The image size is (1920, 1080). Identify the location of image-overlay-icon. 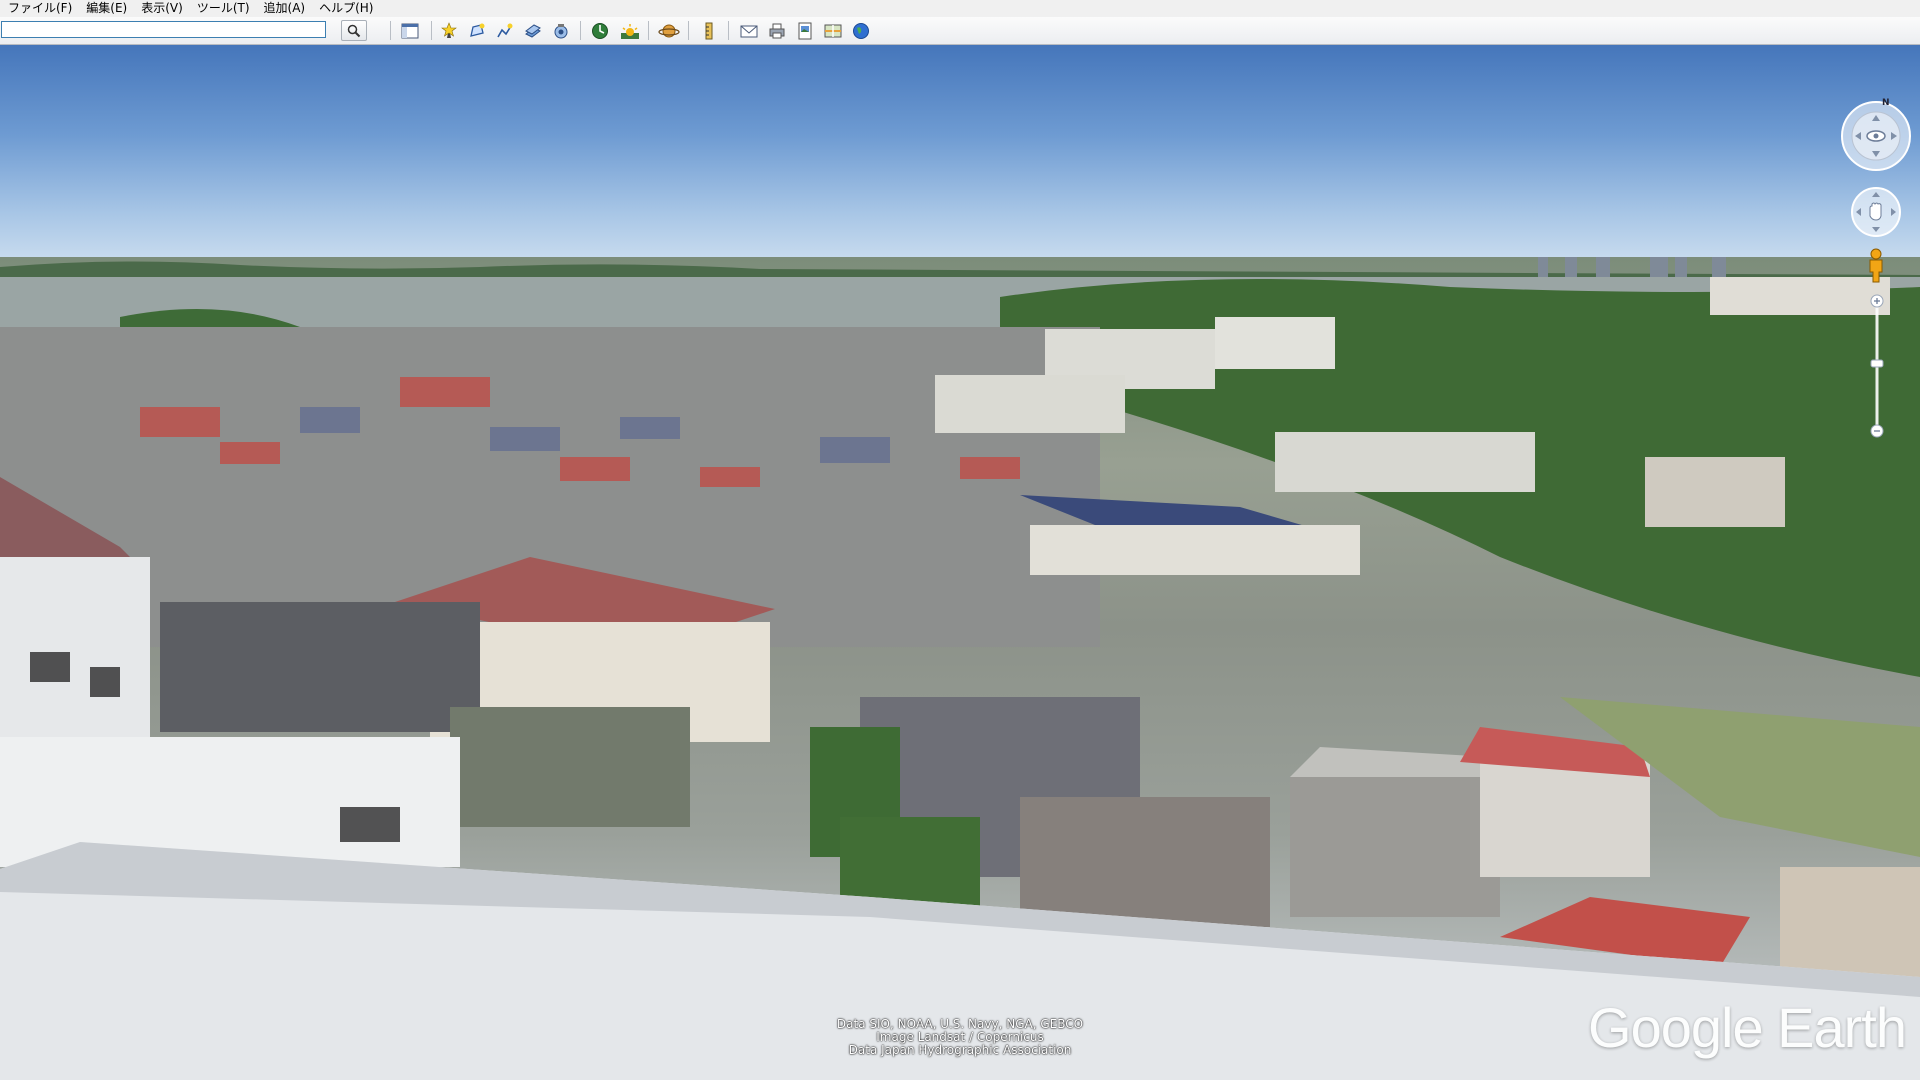
(533, 30).